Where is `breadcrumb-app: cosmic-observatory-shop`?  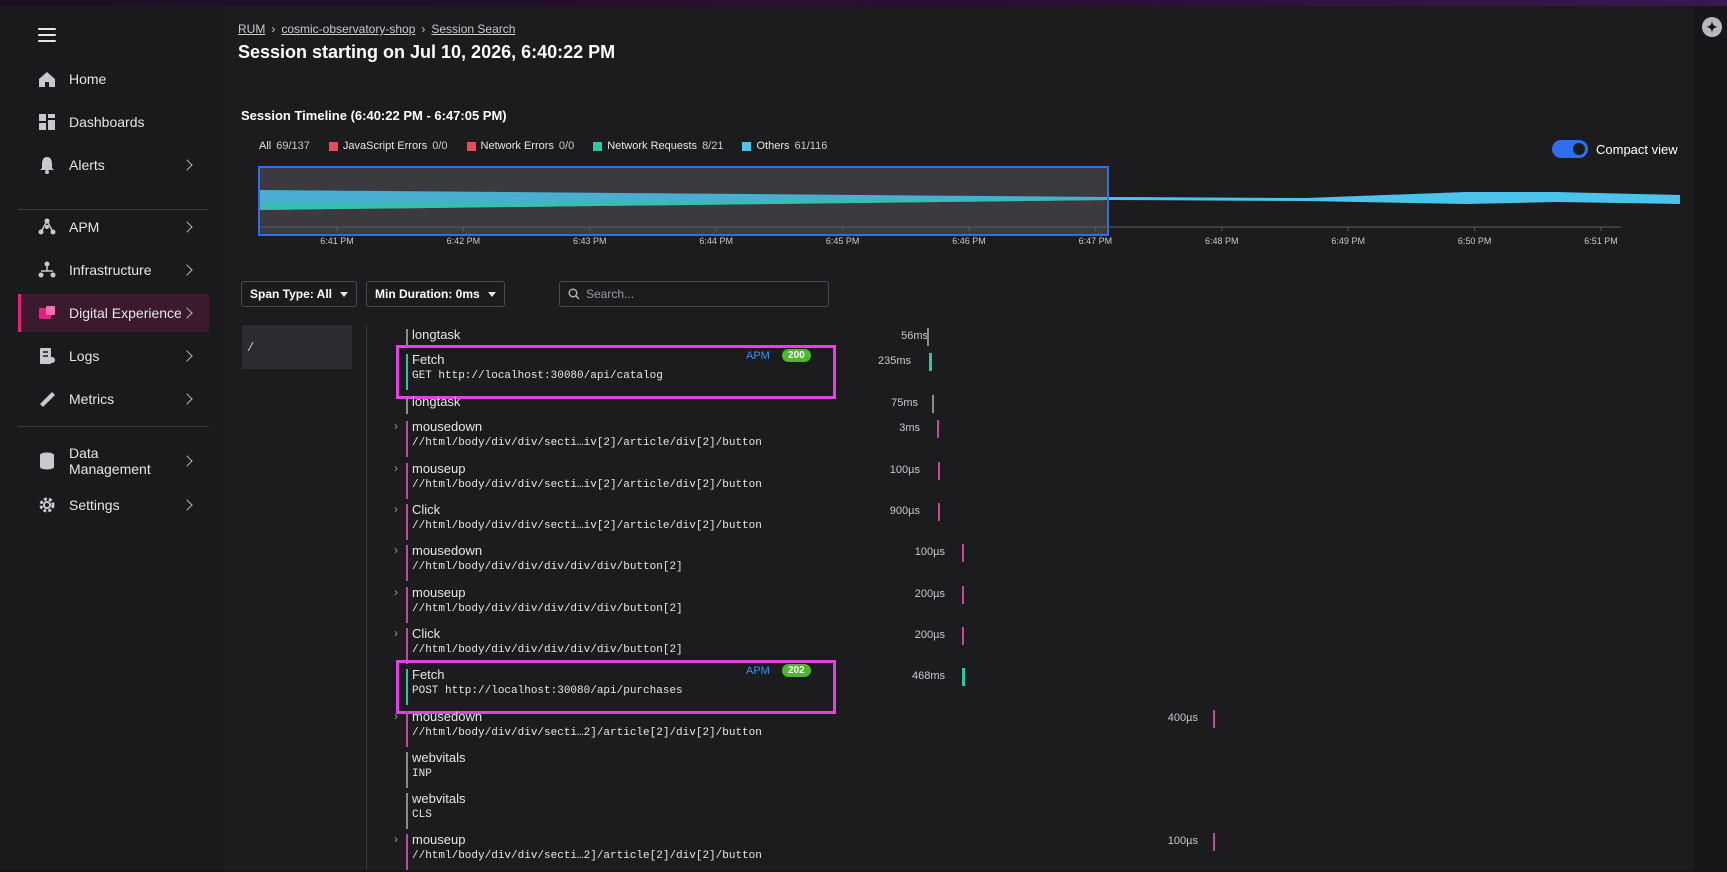
breadcrumb-app: cosmic-observatory-shop is located at coordinates (348, 29).